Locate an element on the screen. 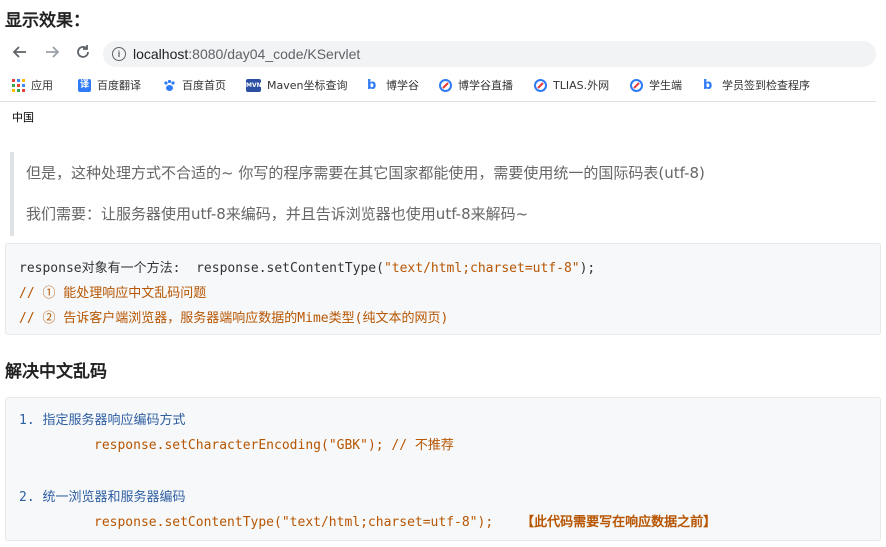 The height and width of the screenshot is (547, 886). bookmark-maven: MVN Maven坐标查询 is located at coordinates (296, 85).